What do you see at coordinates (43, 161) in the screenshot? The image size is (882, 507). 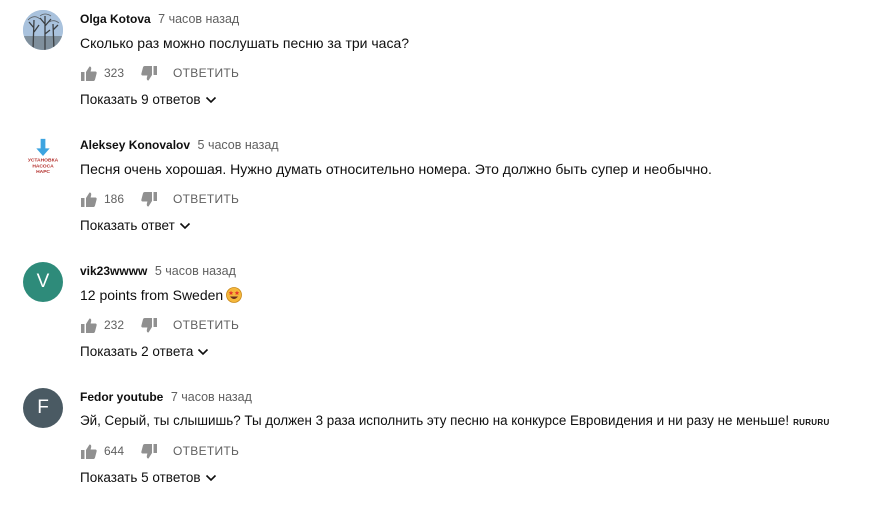 I see `logo-line: УСТАНОВКА` at bounding box center [43, 161].